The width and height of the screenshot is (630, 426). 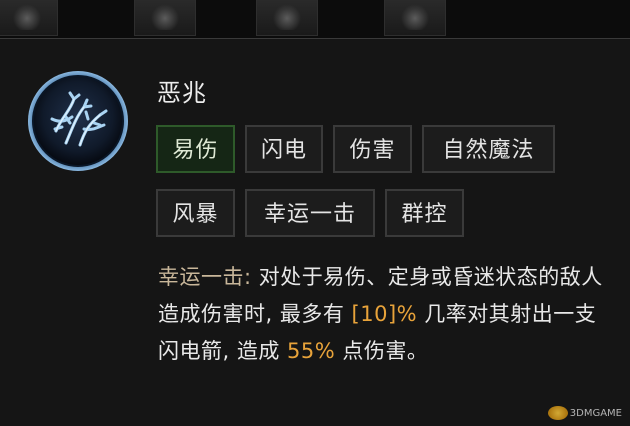 What do you see at coordinates (557, 413) in the screenshot?
I see `watermark-logo-icon` at bounding box center [557, 413].